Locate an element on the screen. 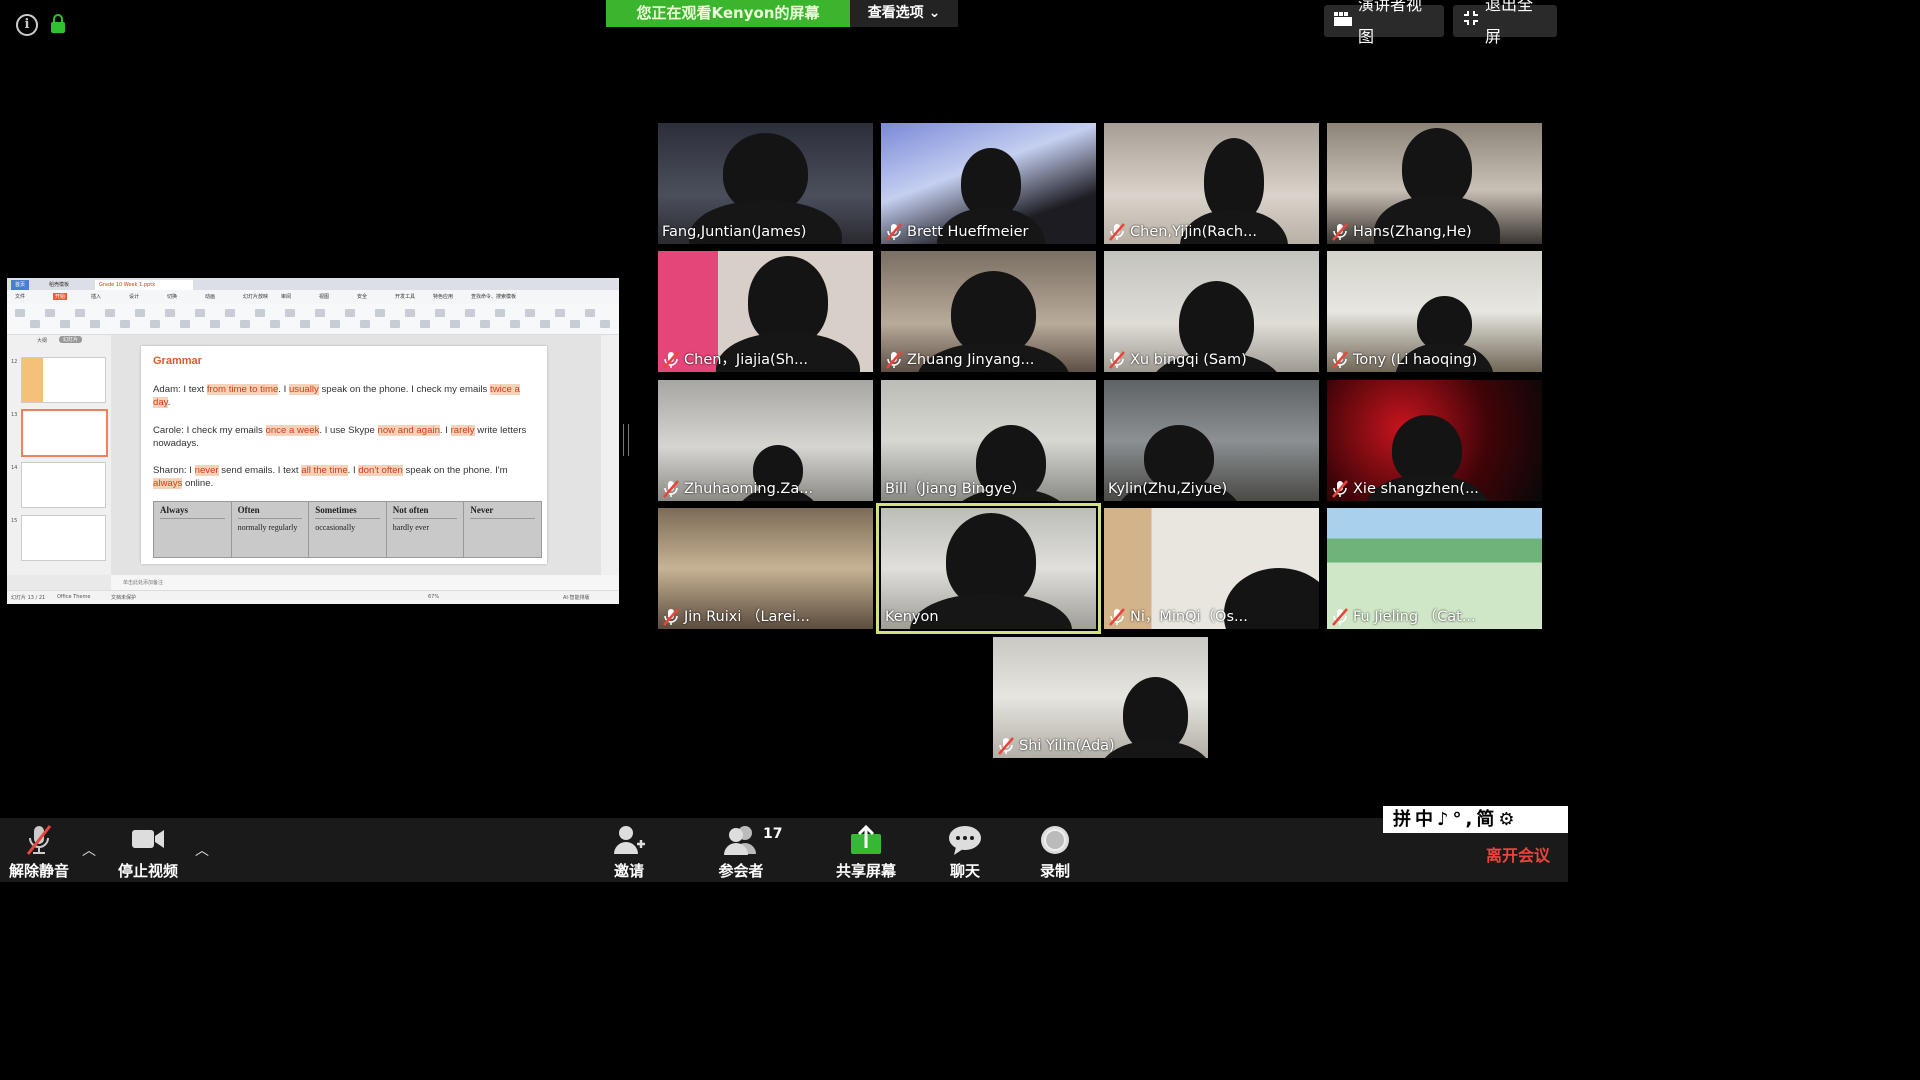 This screenshot has width=1920, height=1080. info-icon: i is located at coordinates (27, 25).